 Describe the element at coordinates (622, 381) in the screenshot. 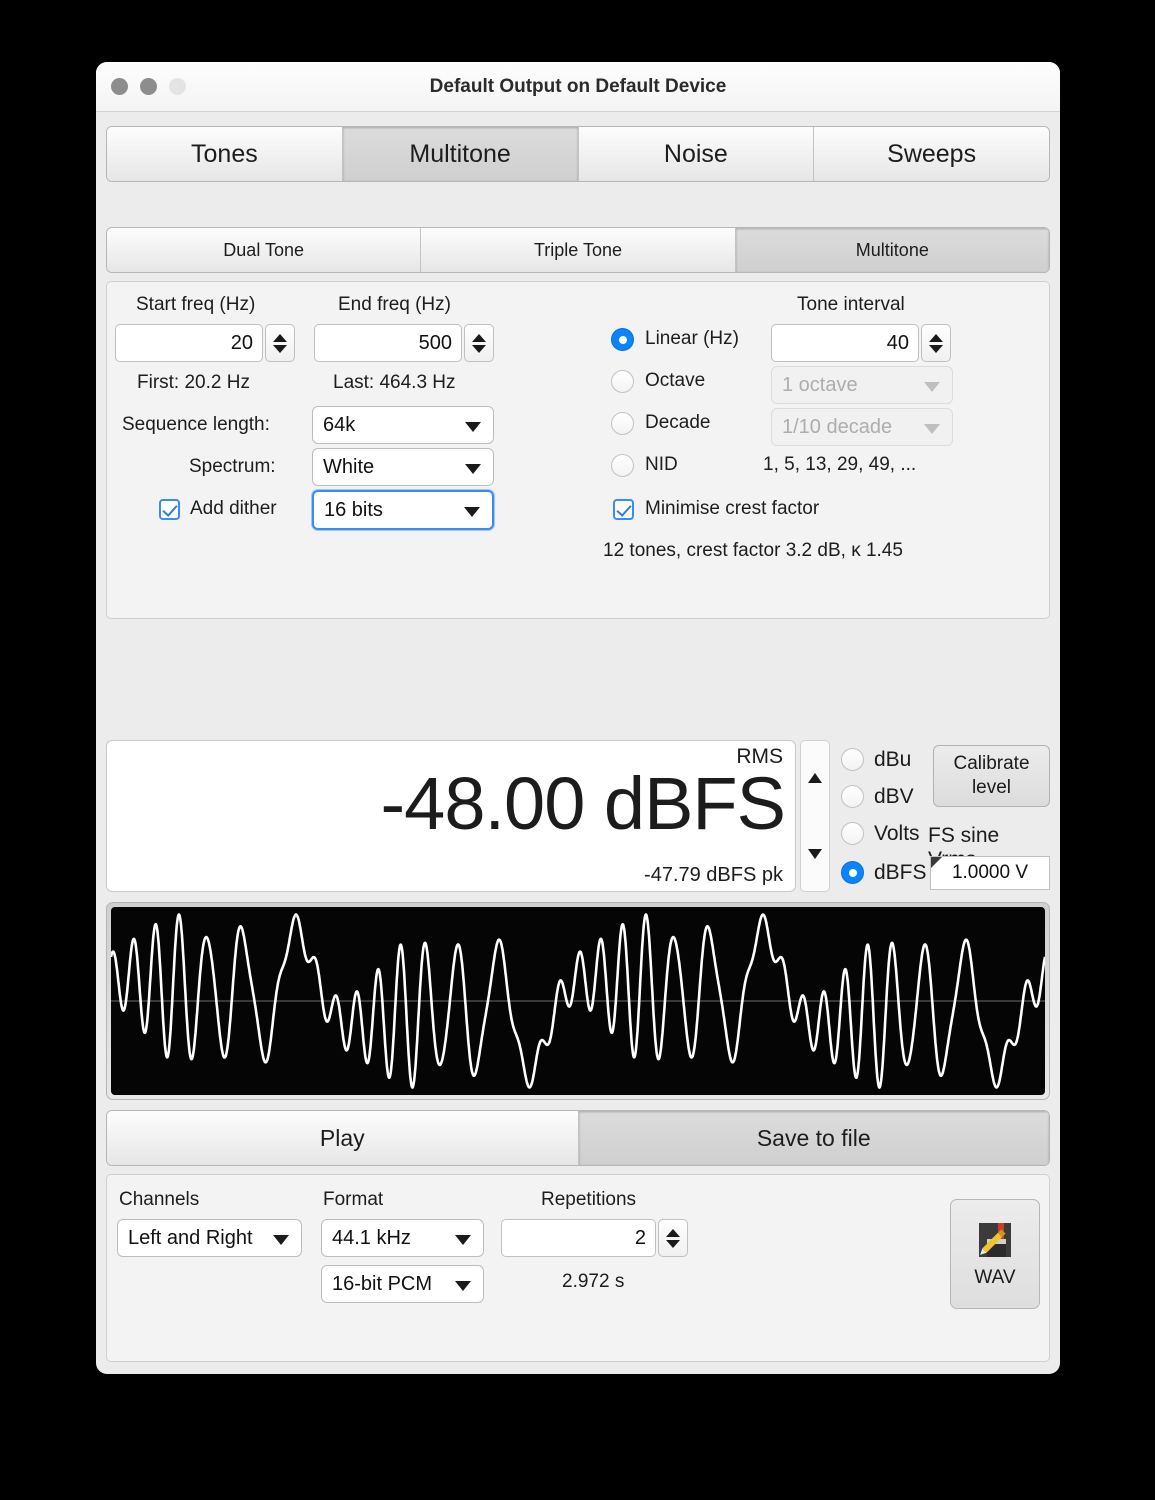

I see `interval-octave-radio` at that location.